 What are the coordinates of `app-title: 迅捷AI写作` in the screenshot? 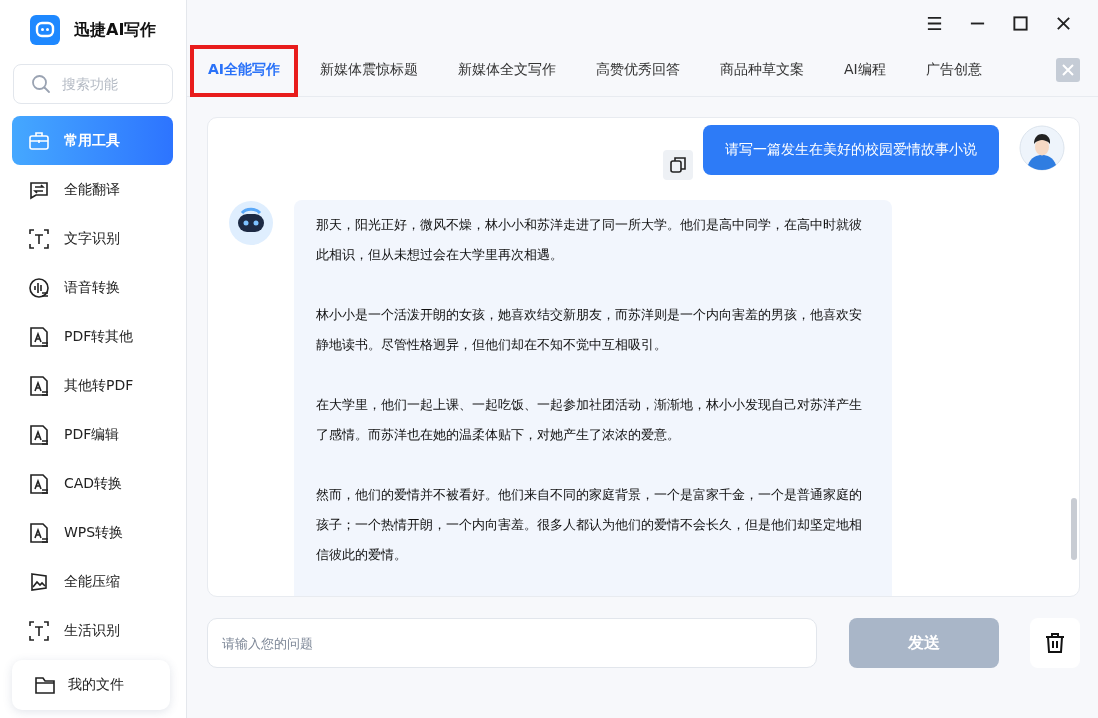 It's located at (115, 30).